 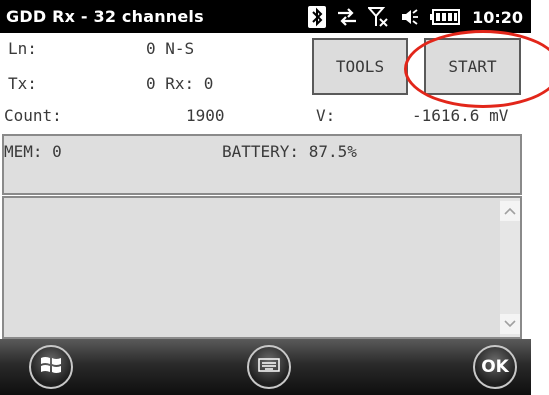 I want to click on no-signal-icon, so click(x=379, y=17).